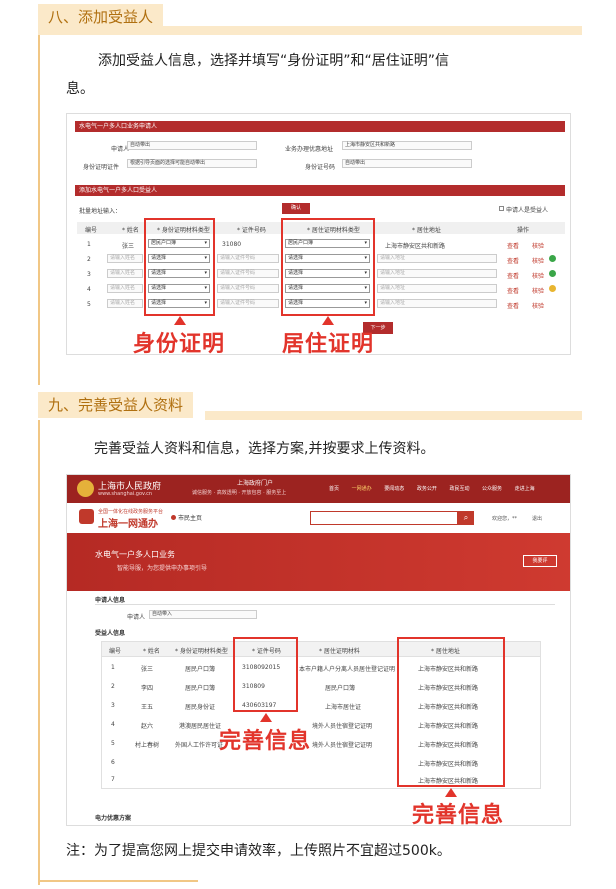 Image resolution: width=616 pixels, height=889 pixels. Describe the element at coordinates (147, 707) in the screenshot. I see `name-cell: 王五` at that location.